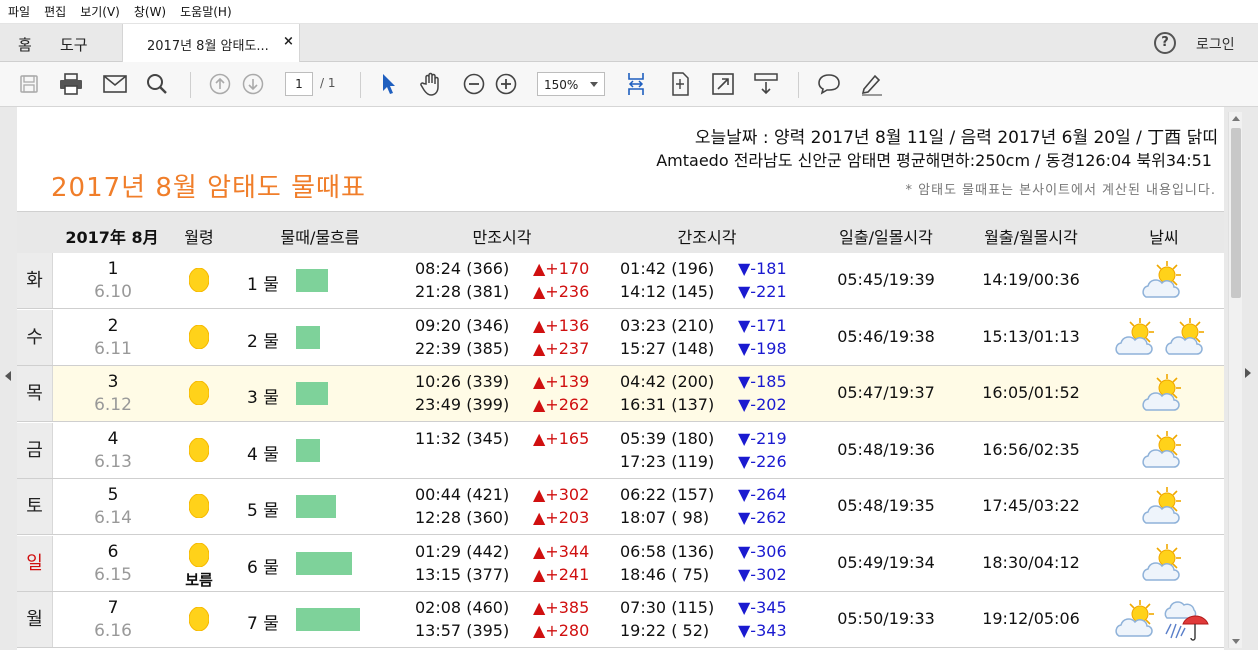 This screenshot has width=1258, height=650. I want to click on moonrise-moonset-time: 16:56/02:35, so click(1031, 449).